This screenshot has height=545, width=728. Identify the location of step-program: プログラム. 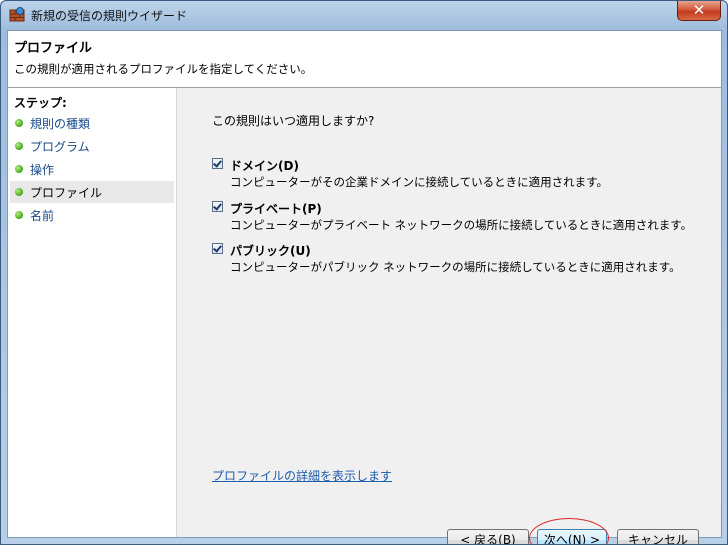
(92, 146).